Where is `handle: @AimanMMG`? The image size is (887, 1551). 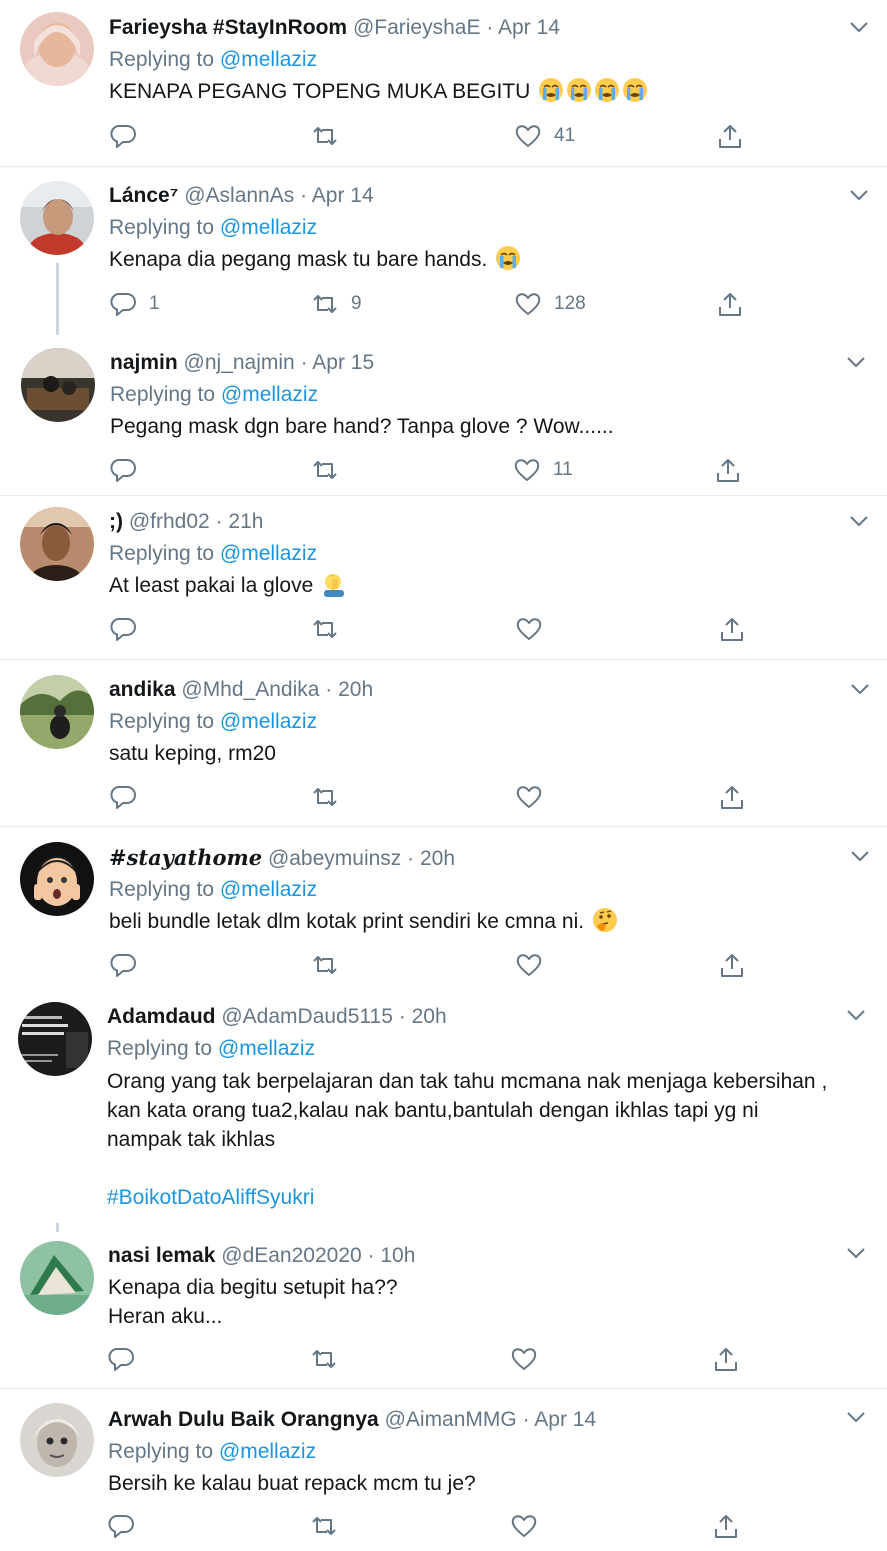 handle: @AimanMMG is located at coordinates (451, 1419).